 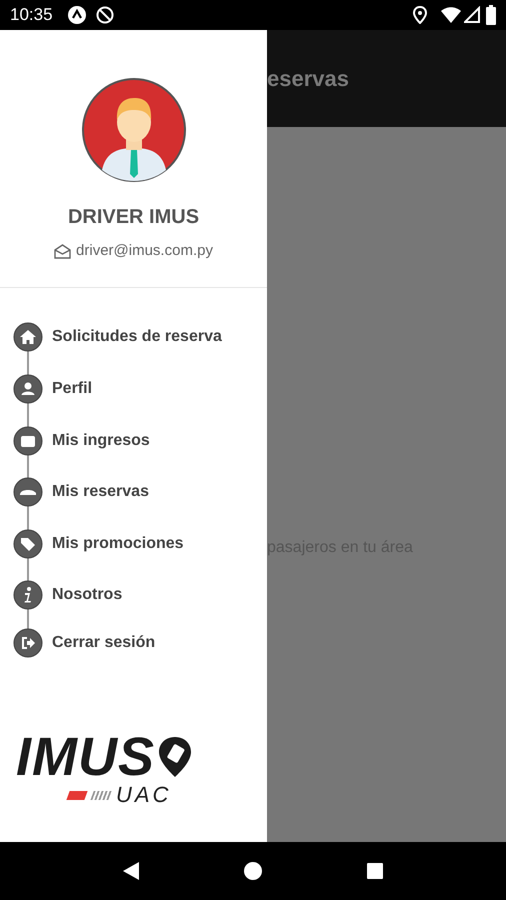 What do you see at coordinates (140, 544) in the screenshot?
I see `menu-item: Mis promociones` at bounding box center [140, 544].